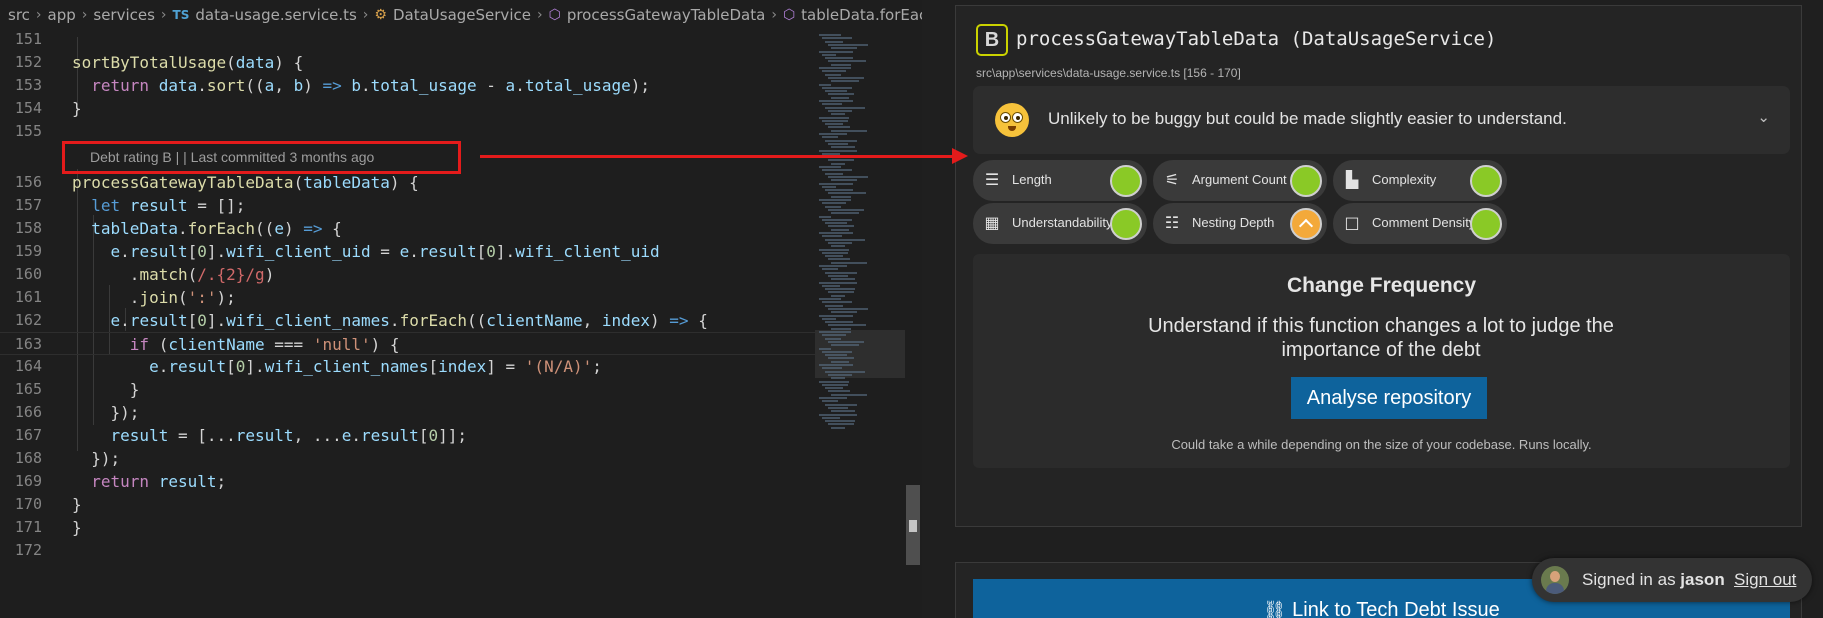 The width and height of the screenshot is (1823, 618). Describe the element at coordinates (106, 389) in the screenshot. I see `code-token: }` at that location.